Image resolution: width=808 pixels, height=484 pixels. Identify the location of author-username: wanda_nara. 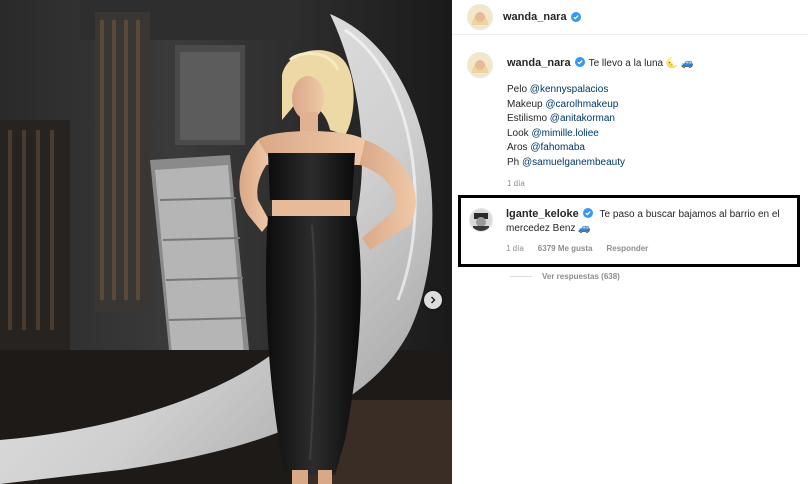
(535, 17).